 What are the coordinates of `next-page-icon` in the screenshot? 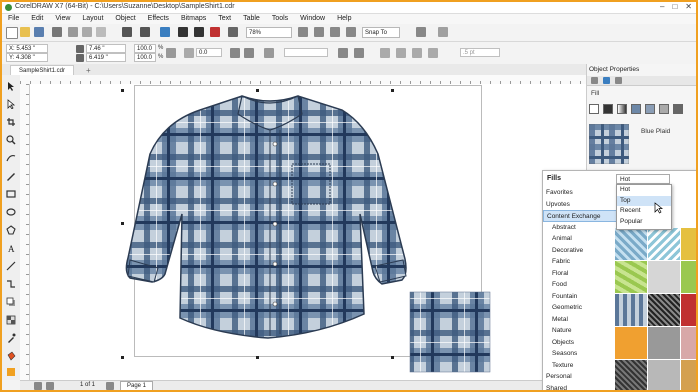 It's located at (110, 386).